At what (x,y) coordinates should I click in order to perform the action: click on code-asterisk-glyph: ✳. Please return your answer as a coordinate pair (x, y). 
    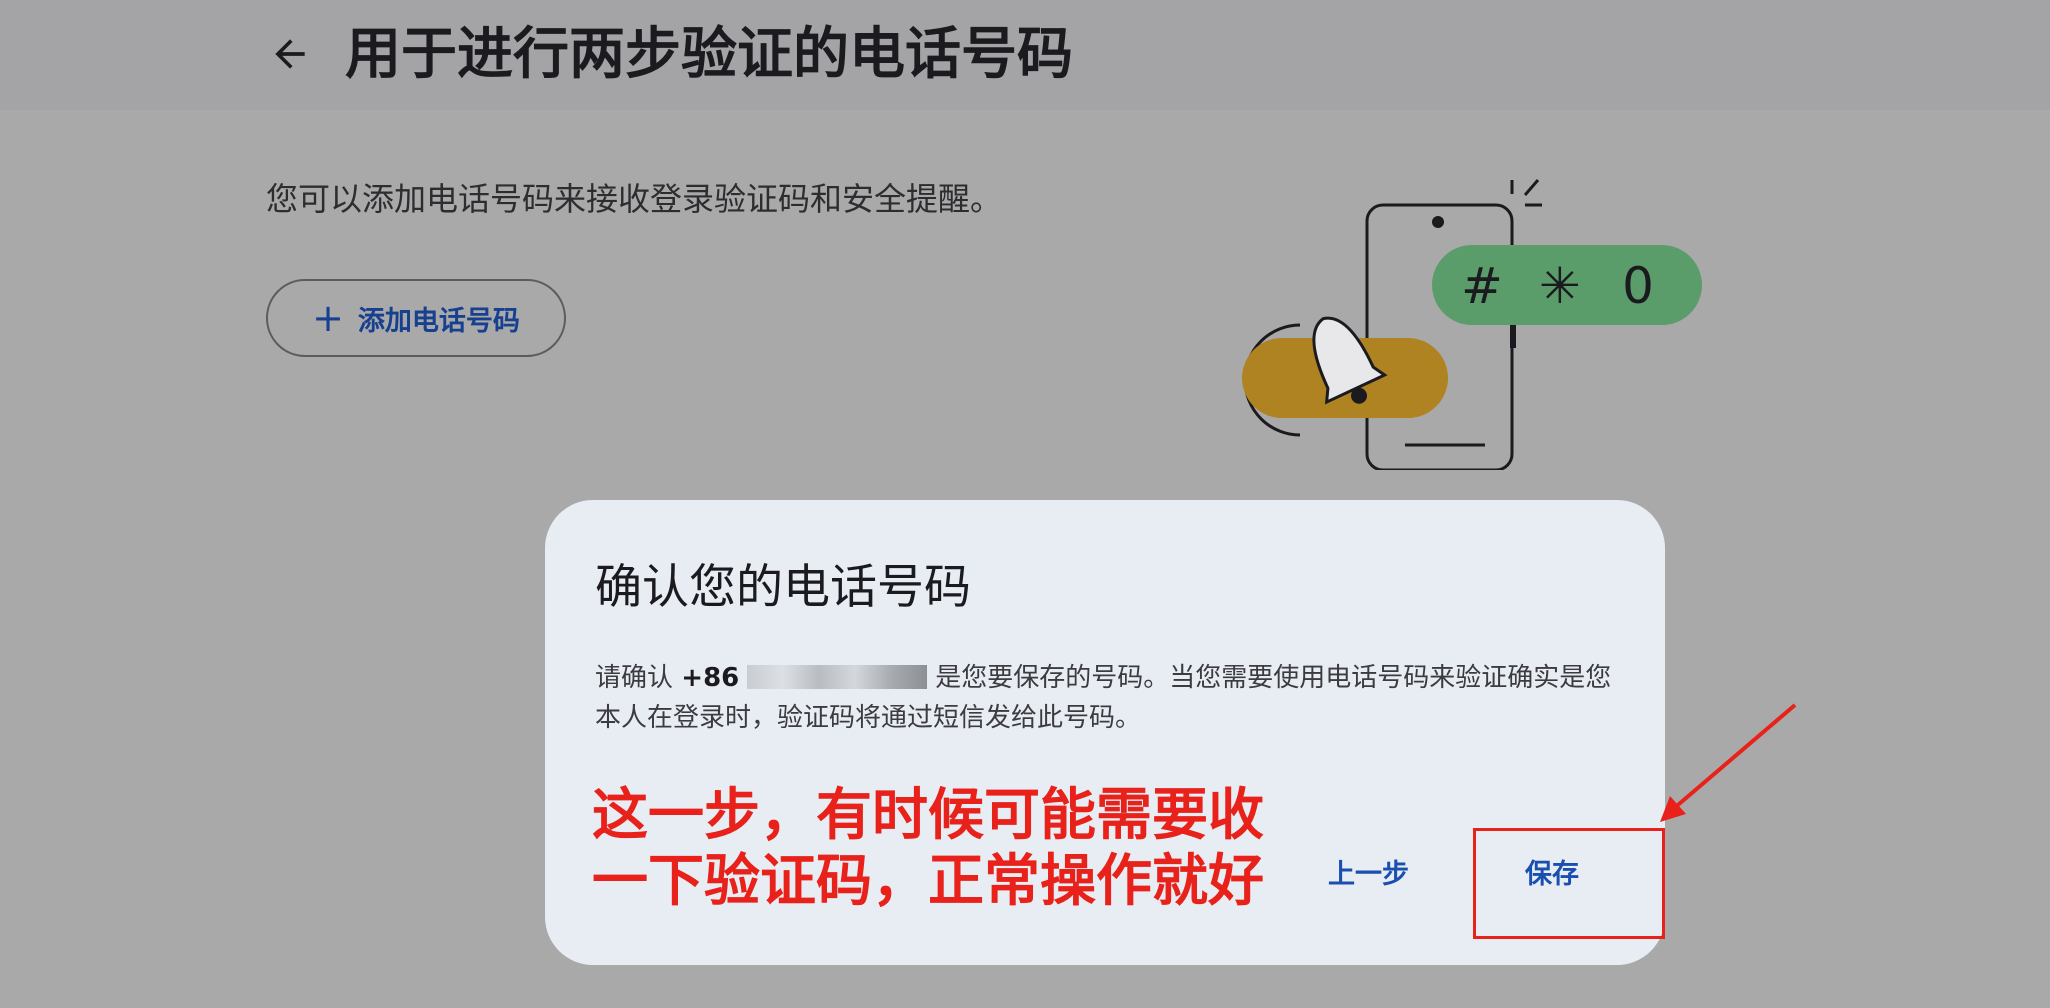
    Looking at the image, I should click on (1560, 286).